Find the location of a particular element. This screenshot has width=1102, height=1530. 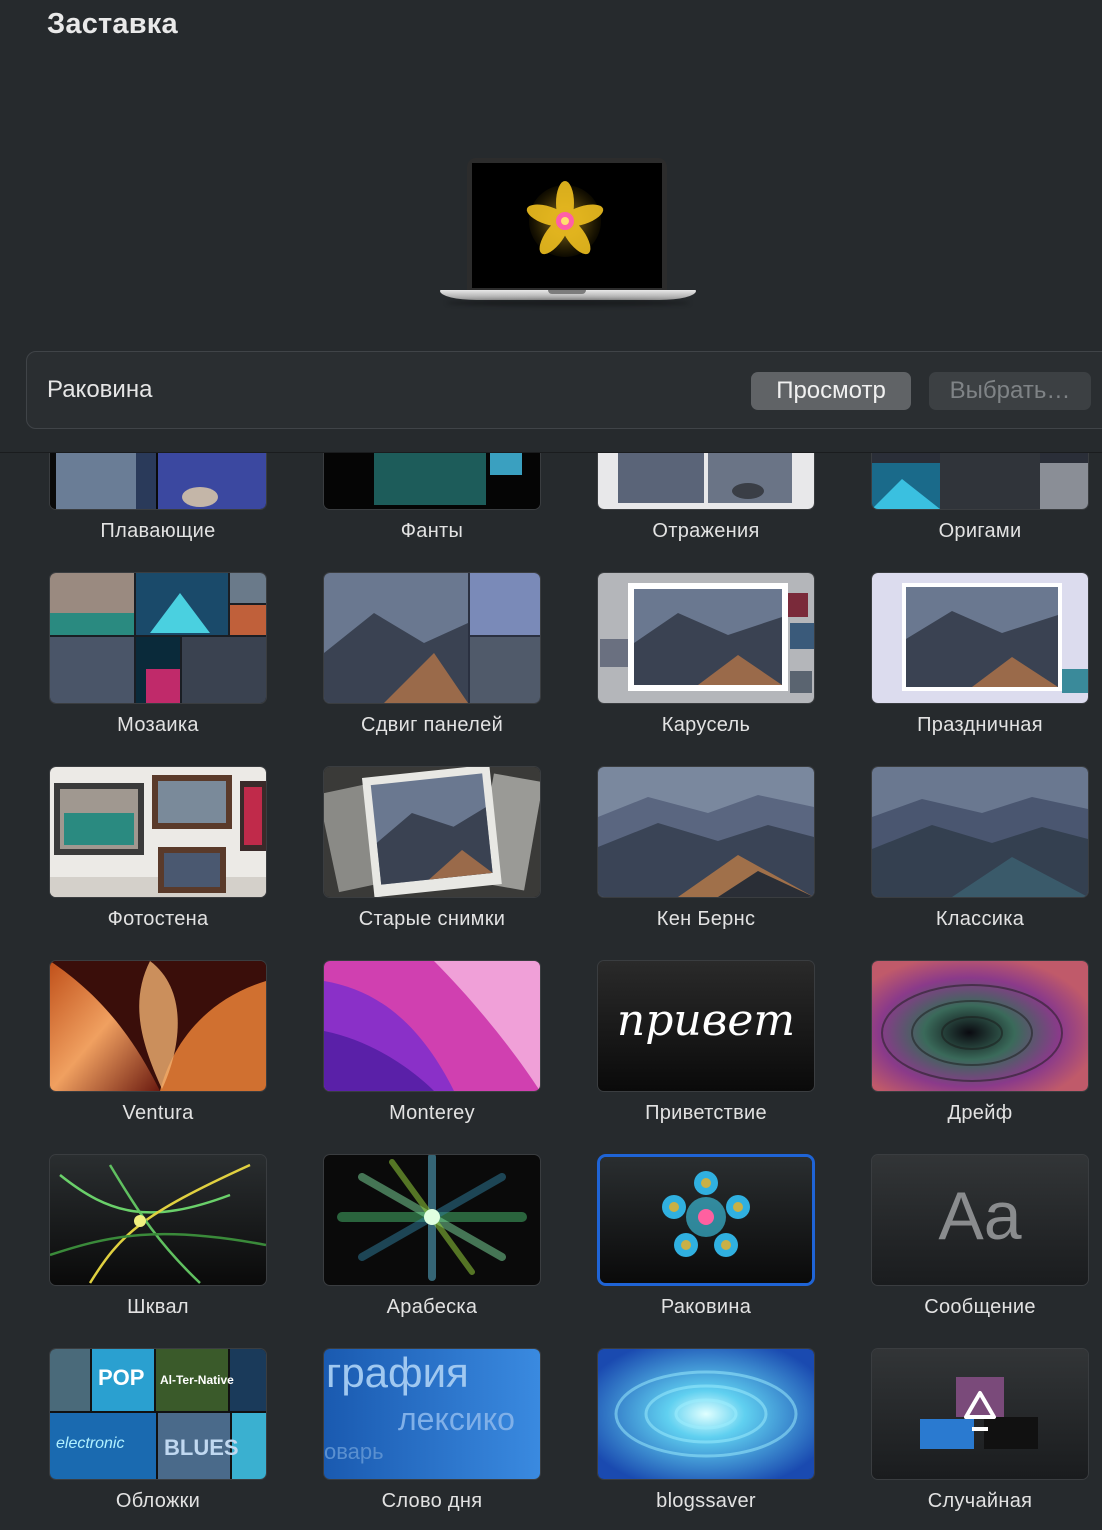

word-mid: лексико is located at coordinates (456, 1419).